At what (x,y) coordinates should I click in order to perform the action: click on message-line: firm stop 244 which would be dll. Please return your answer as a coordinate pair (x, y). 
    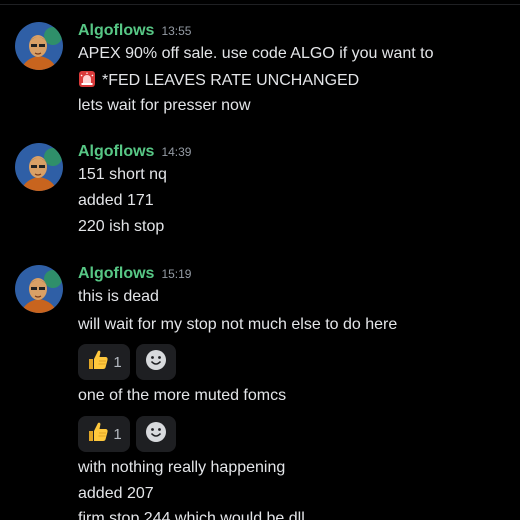
    Looking at the image, I should click on (191, 515).